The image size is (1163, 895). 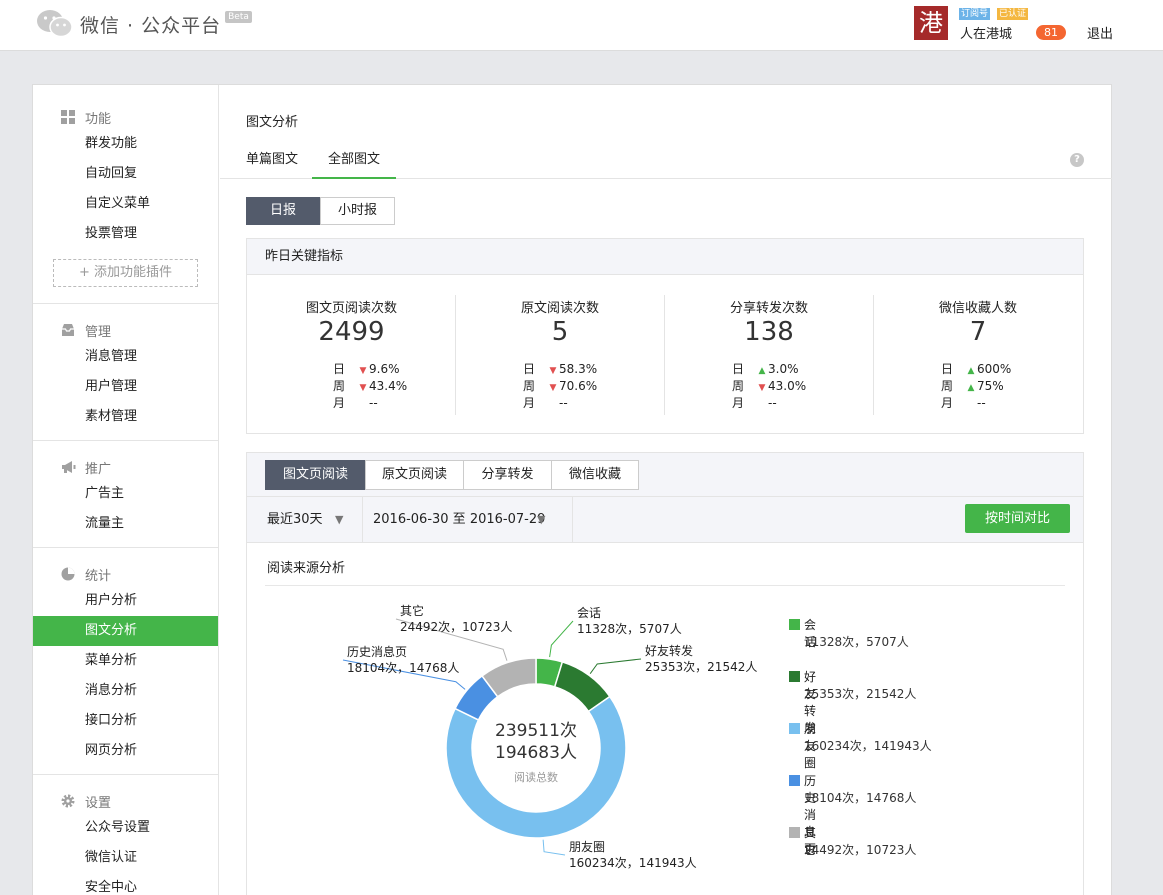 What do you see at coordinates (787, 386) in the screenshot?
I see `change-value: 43.0%` at bounding box center [787, 386].